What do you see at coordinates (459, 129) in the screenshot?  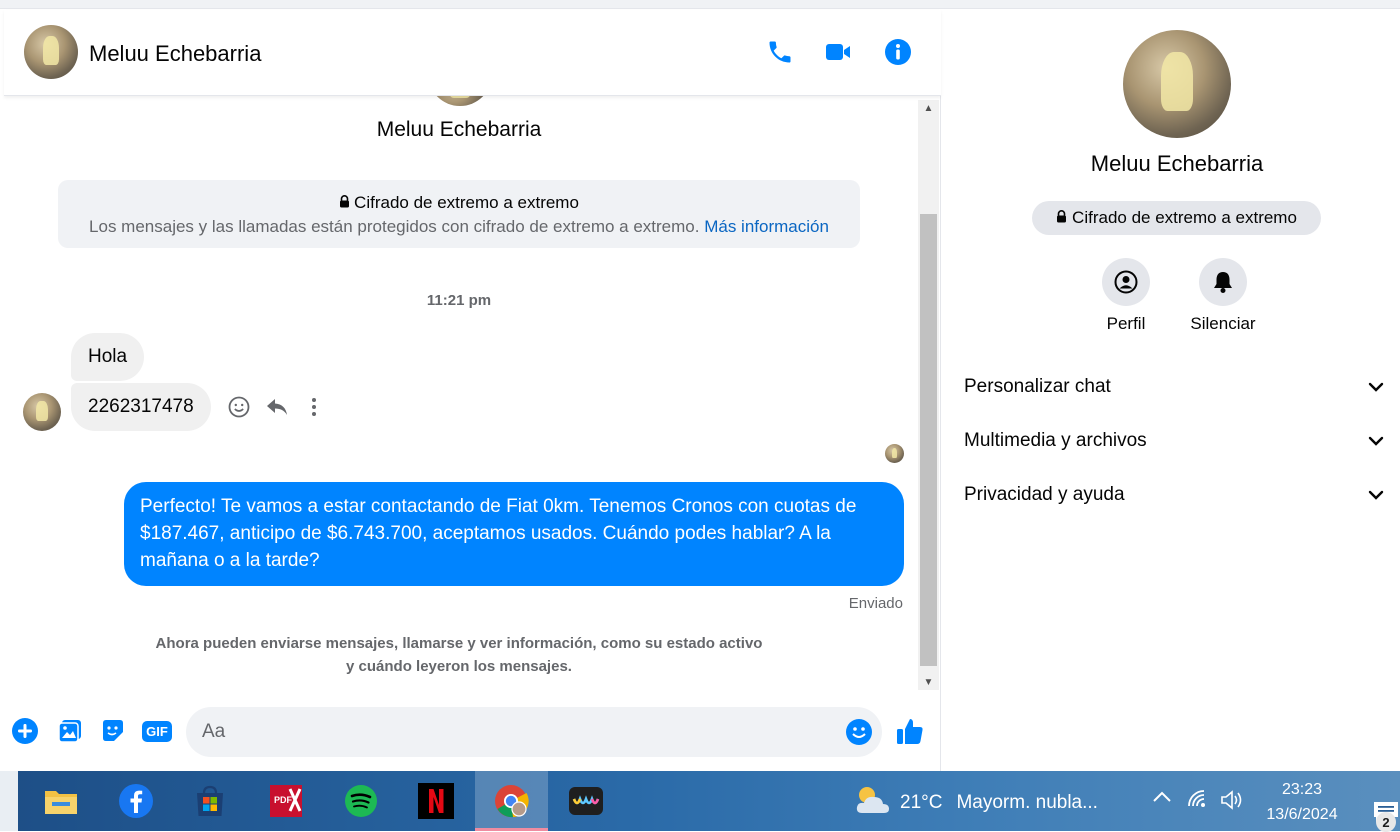 I see `conversation-name: Meluu Echebarria` at bounding box center [459, 129].